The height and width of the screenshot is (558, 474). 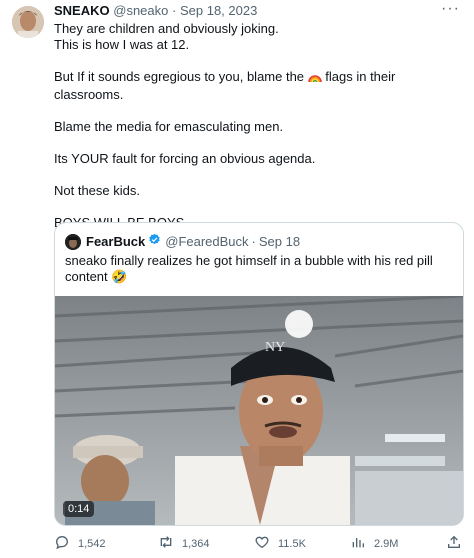 What do you see at coordinates (275, 347) in the screenshot?
I see `svg-text: NY` at bounding box center [275, 347].